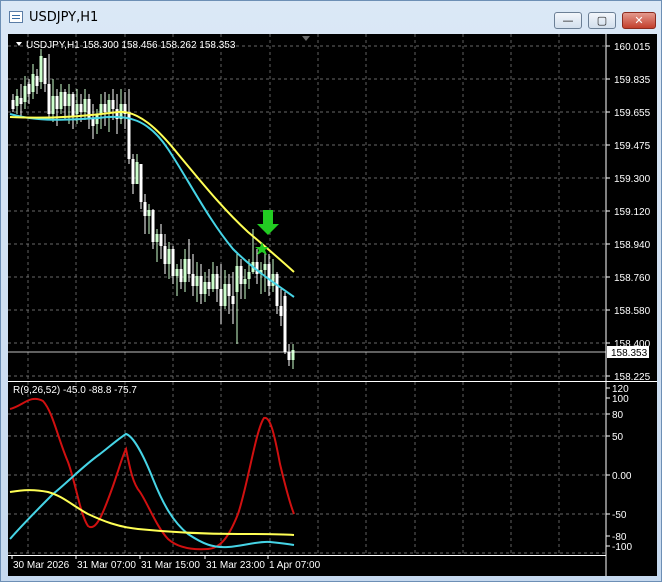 This screenshot has width=664, height=584. What do you see at coordinates (64, 17) in the screenshot?
I see `window-title: USDJPY,H1` at bounding box center [64, 17].